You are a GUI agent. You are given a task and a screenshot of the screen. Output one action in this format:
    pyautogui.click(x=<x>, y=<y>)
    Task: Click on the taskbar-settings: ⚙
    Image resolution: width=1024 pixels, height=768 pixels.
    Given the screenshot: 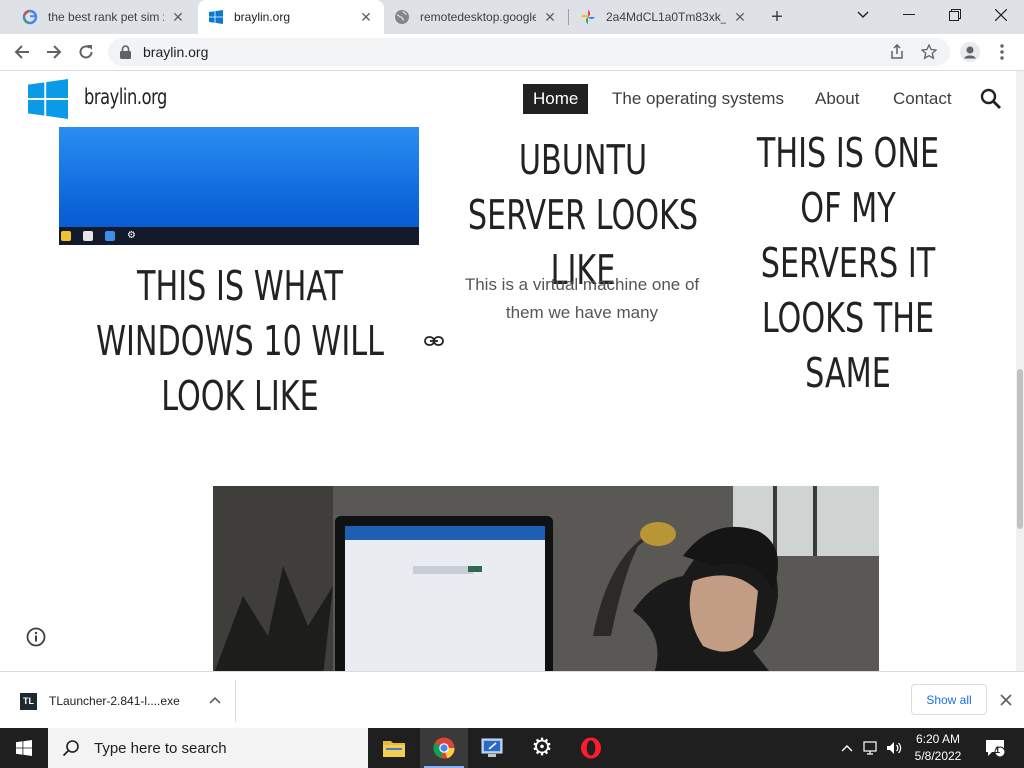 What is the action you would take?
    pyautogui.click(x=542, y=748)
    